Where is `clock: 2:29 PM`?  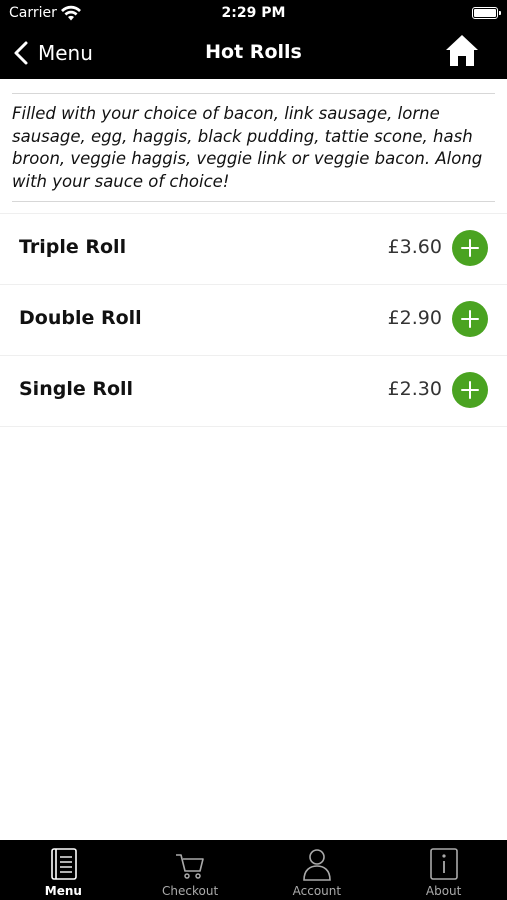
clock: 2:29 PM is located at coordinates (253, 13).